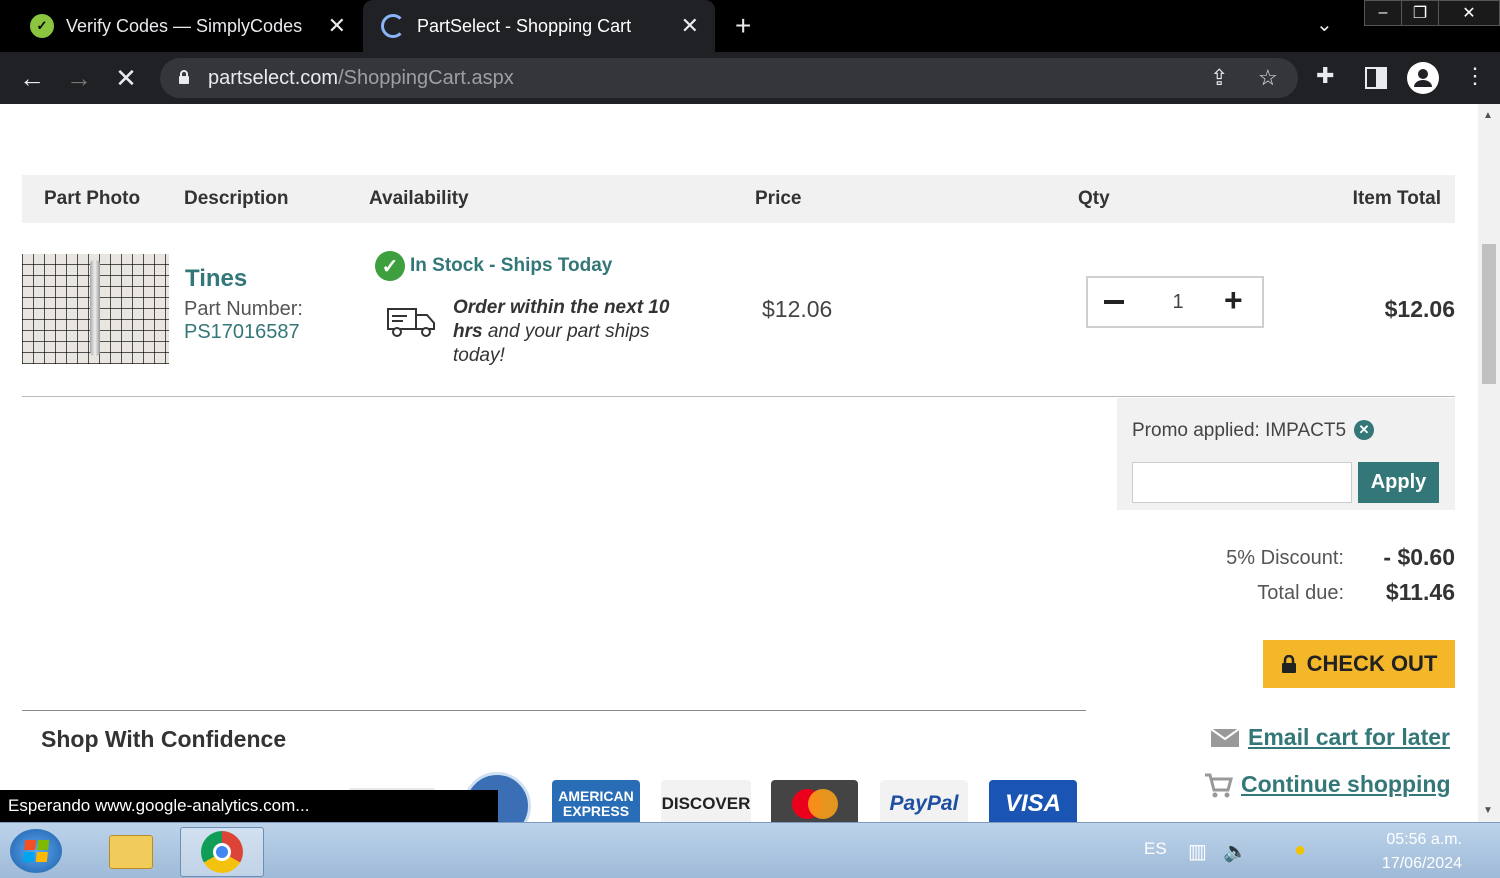  Describe the element at coordinates (1417, 840) in the screenshot. I see `clock-time: 05:56 a.m.` at that location.